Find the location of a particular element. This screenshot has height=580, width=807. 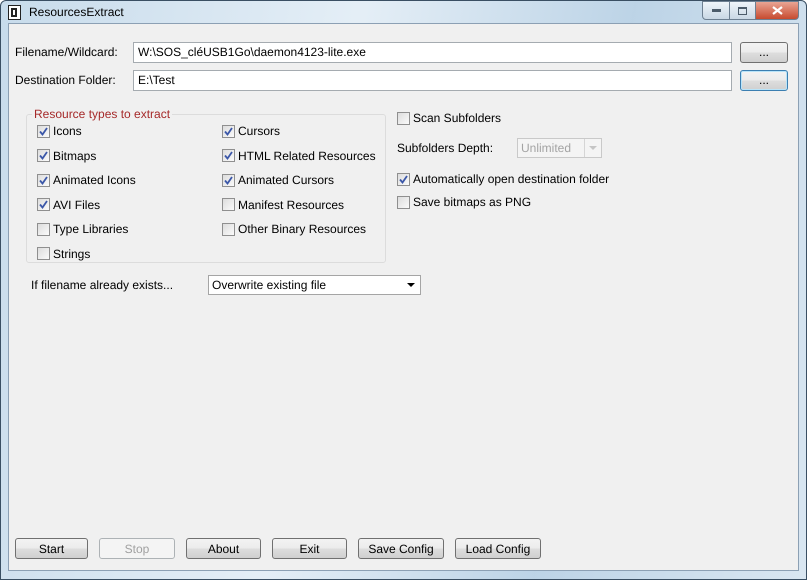

input-field: E:\Test is located at coordinates (432, 80).